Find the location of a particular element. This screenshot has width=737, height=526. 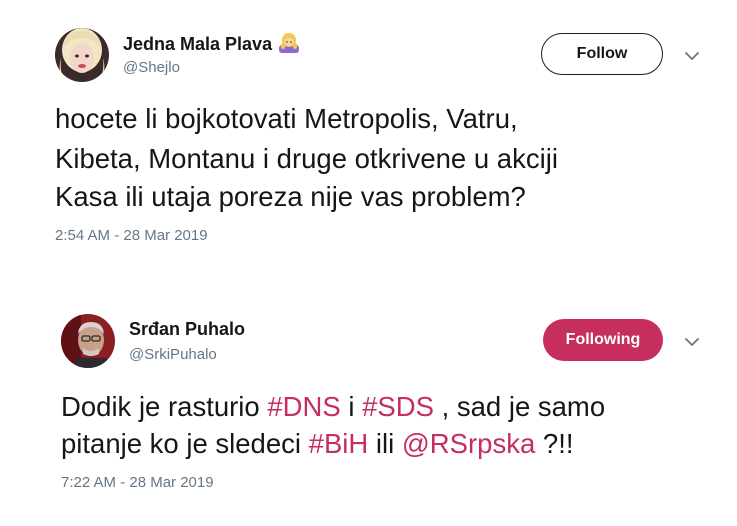

avatar is located at coordinates (88, 341).